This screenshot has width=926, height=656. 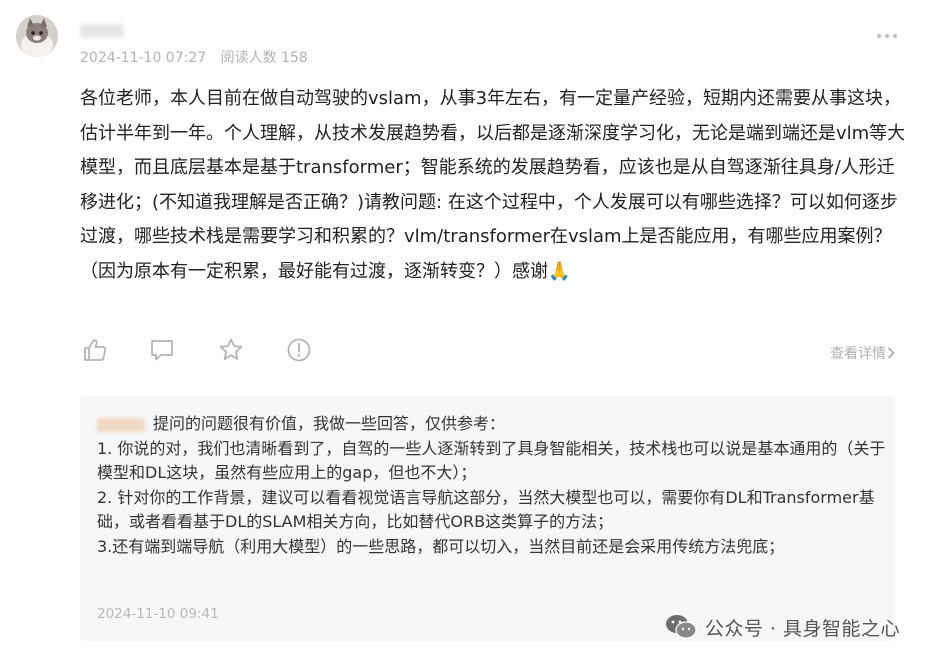 I want to click on action-bar, so click(x=490, y=350).